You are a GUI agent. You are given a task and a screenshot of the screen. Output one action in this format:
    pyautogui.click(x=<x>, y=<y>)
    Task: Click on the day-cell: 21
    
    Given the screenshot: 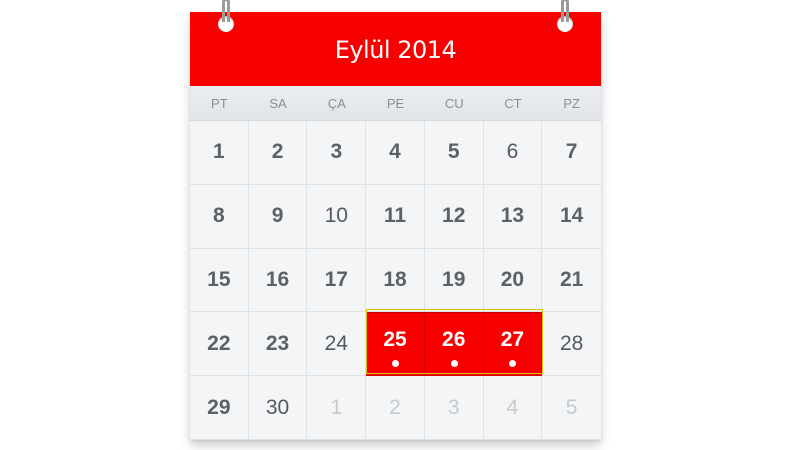 What is the action you would take?
    pyautogui.click(x=571, y=280)
    